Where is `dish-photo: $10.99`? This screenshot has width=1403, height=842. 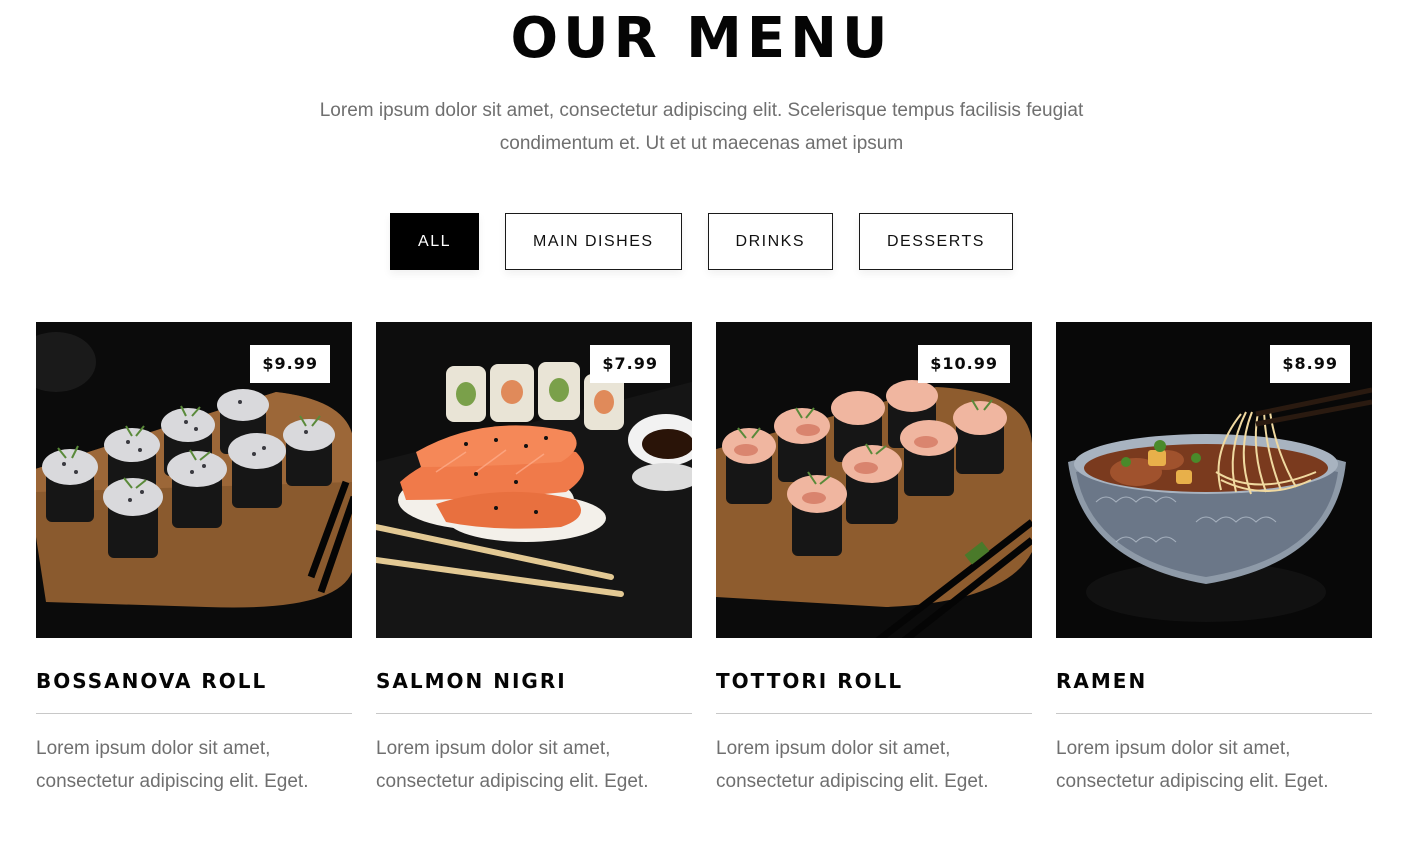
dish-photo: $10.99 is located at coordinates (874, 480).